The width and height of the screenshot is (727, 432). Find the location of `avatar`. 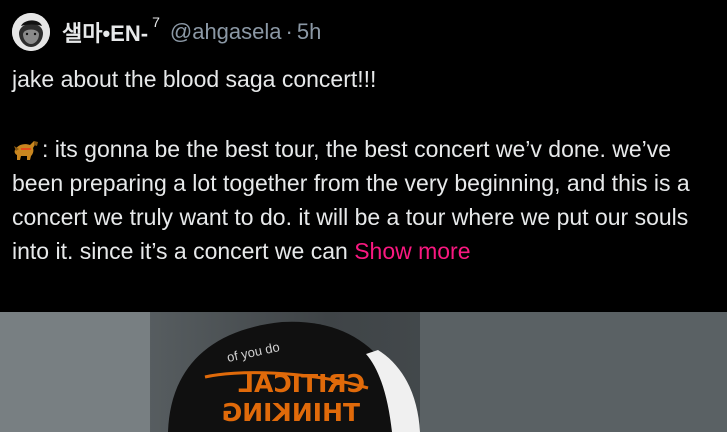

avatar is located at coordinates (31, 32).